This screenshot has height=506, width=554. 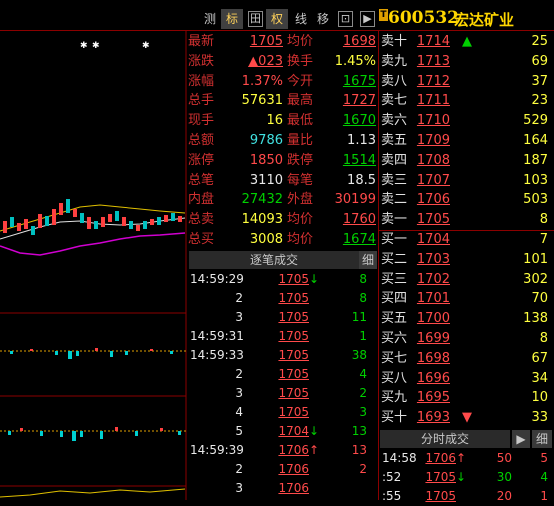 I want to click on toolbar-window-button: ⊡, so click(x=345, y=19).